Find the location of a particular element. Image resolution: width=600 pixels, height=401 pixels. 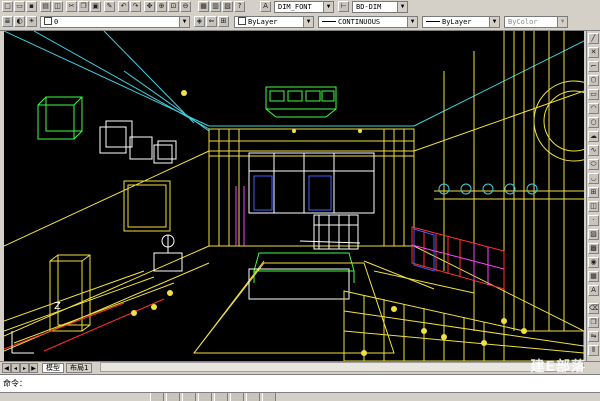

sofa-red is located at coordinates (458, 258).